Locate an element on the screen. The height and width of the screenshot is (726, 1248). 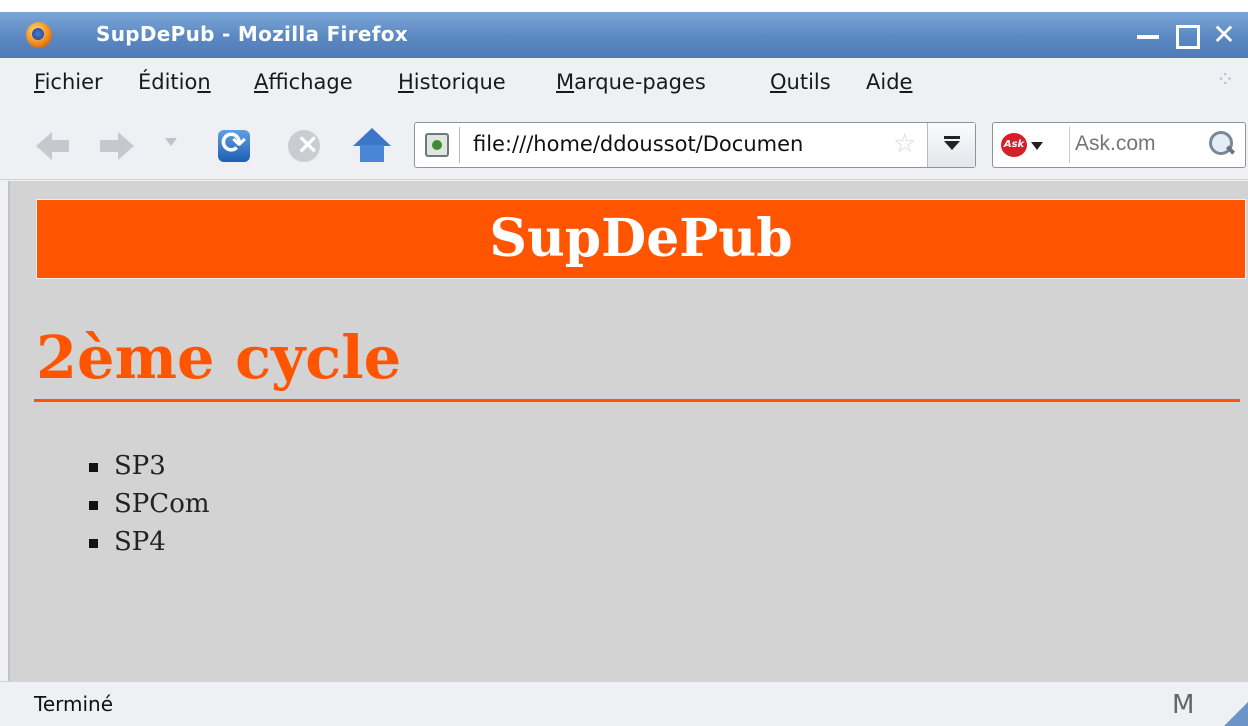
back-arrow-icon is located at coordinates (54, 146).